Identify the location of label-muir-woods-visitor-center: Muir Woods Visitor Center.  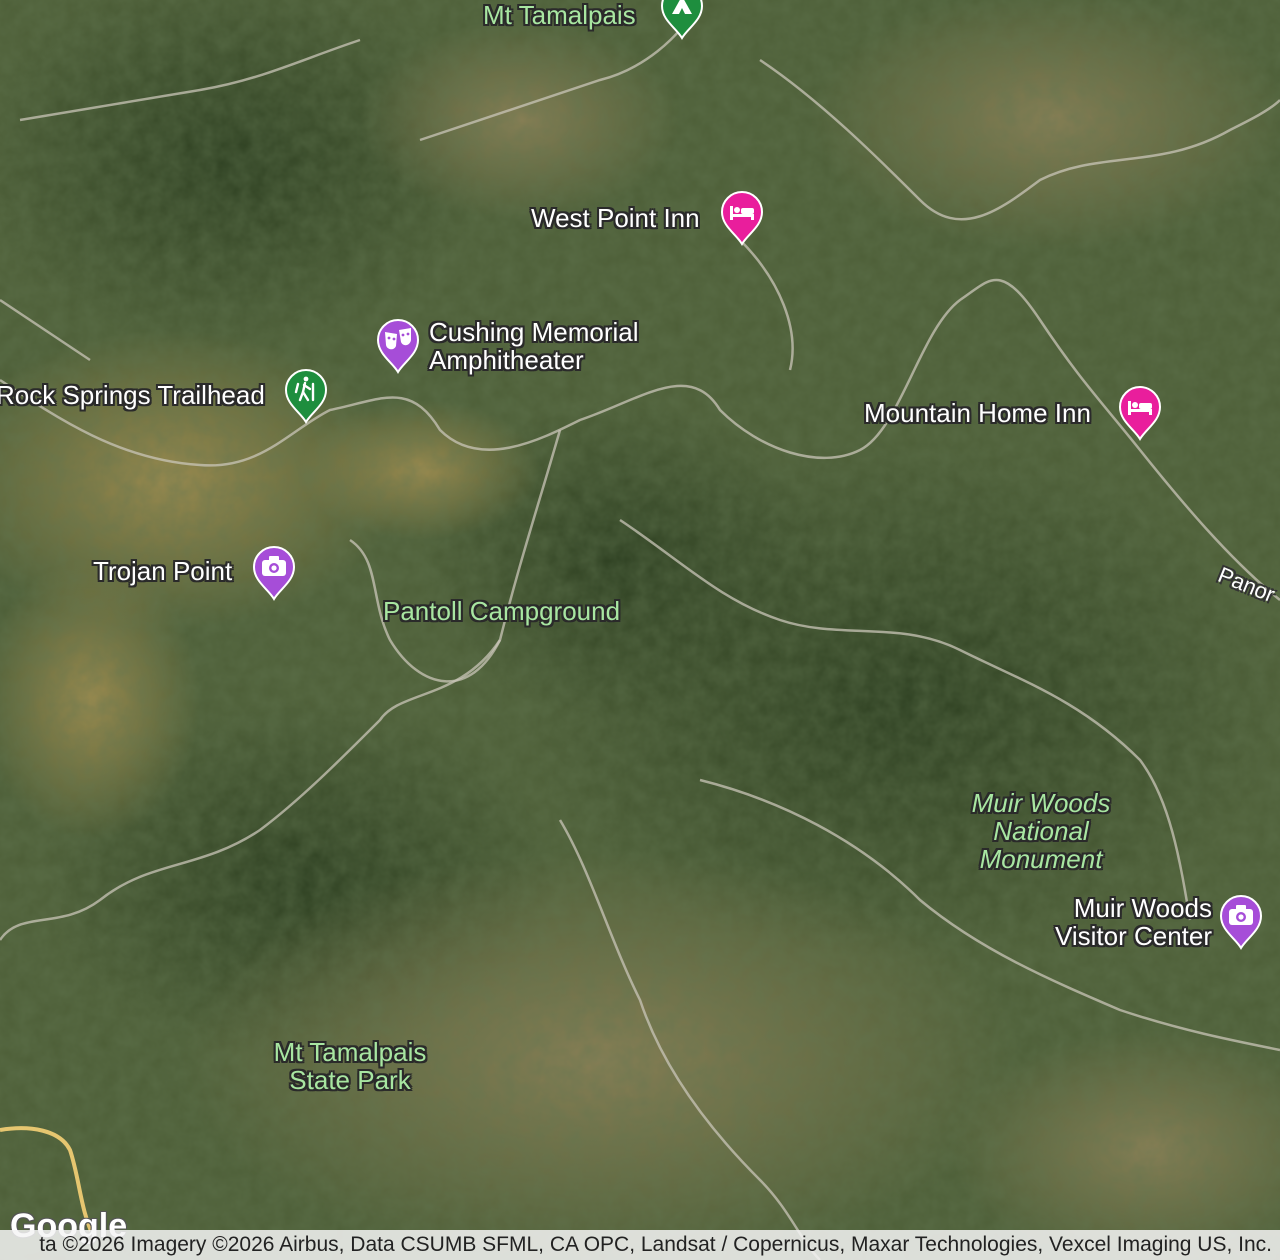
(1126, 922).